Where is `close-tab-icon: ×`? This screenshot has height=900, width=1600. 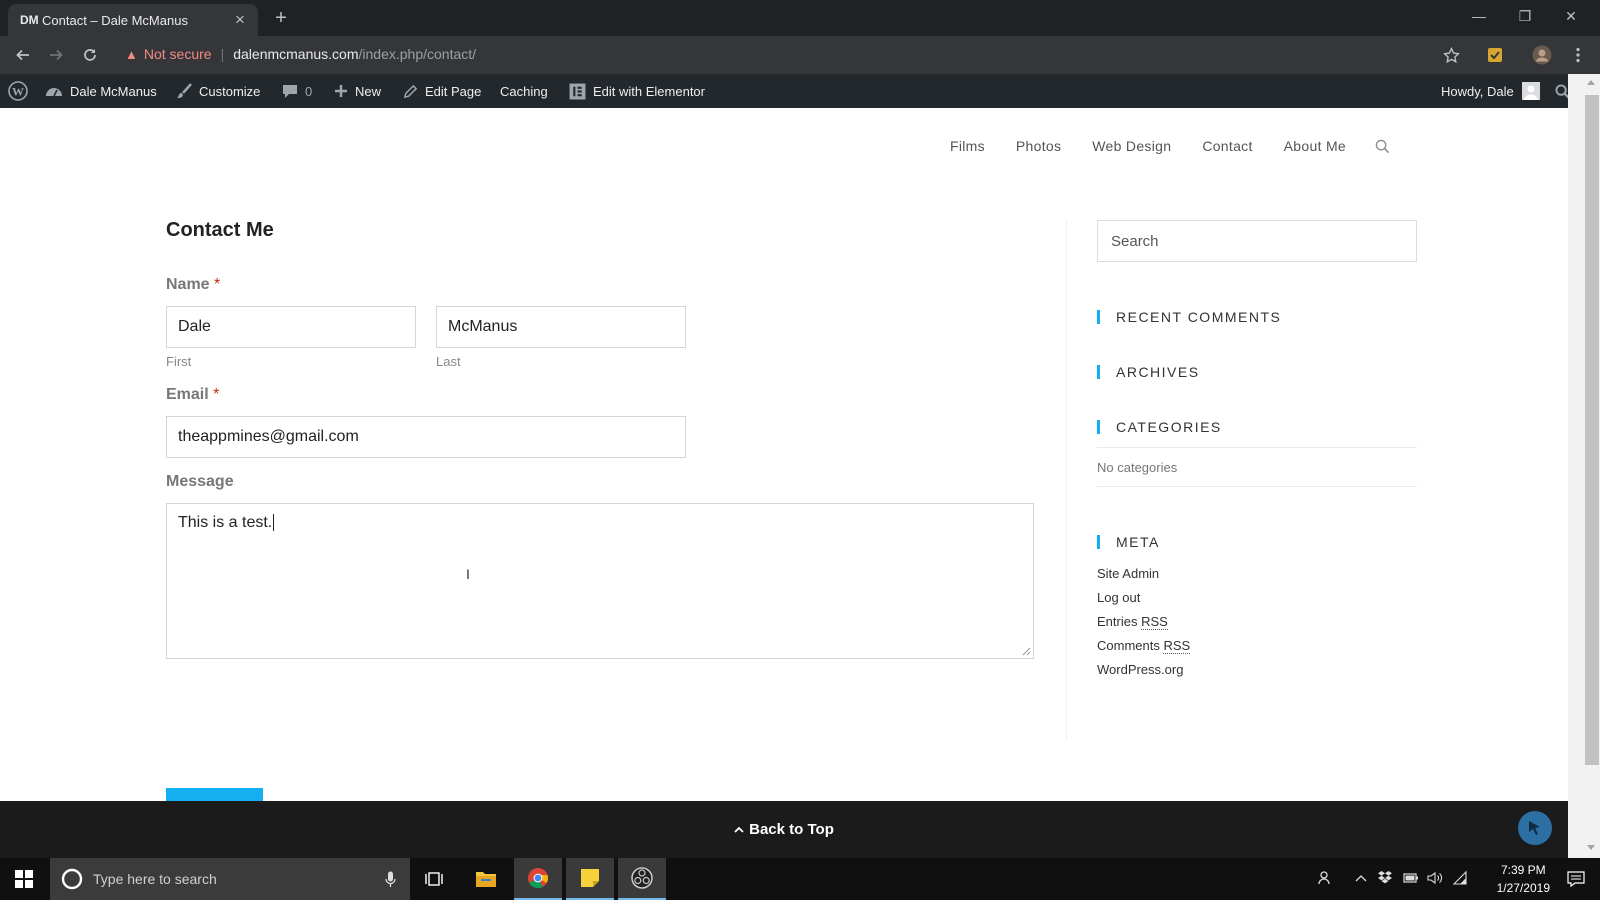 close-tab-icon: × is located at coordinates (240, 20).